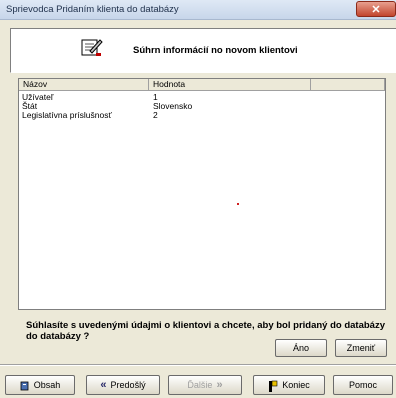 Image resolution: width=396 pixels, height=398 pixels. I want to click on help-label: Pomoc, so click(362, 385).